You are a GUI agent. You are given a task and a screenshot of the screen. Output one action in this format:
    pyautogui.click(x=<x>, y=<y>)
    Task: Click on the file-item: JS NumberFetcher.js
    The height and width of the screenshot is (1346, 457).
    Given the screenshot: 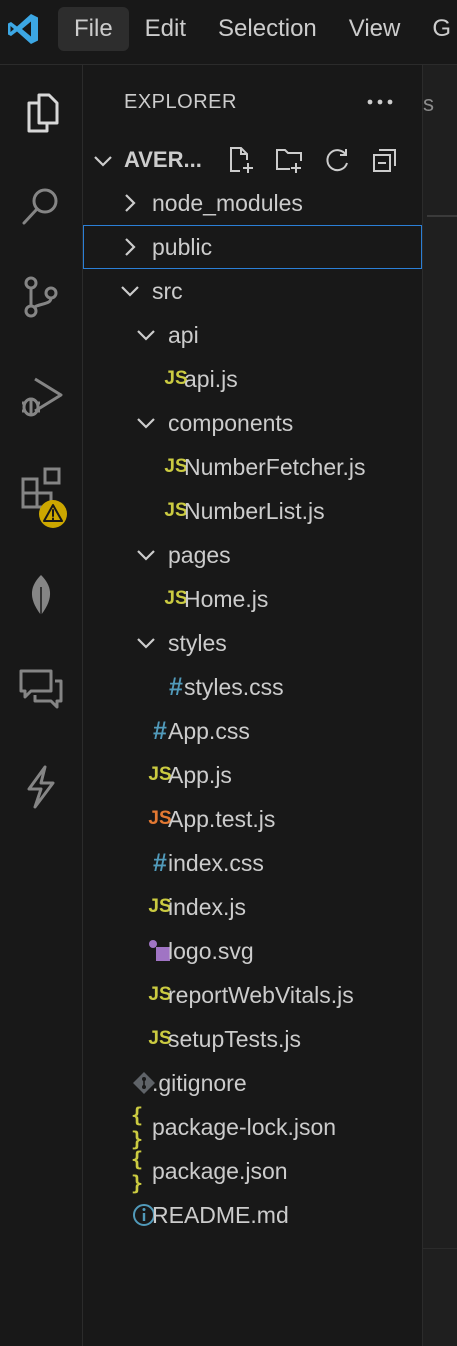 What is the action you would take?
    pyautogui.click(x=252, y=467)
    